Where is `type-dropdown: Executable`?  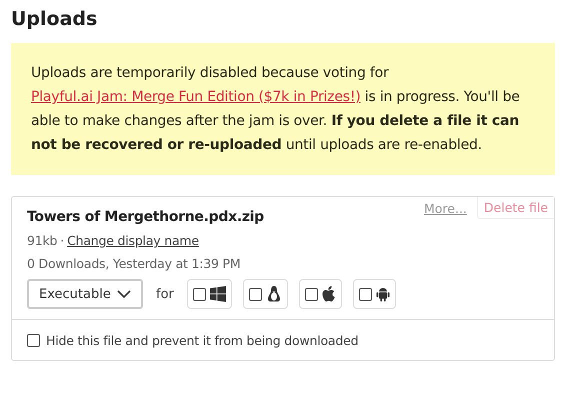 type-dropdown: Executable is located at coordinates (85, 294).